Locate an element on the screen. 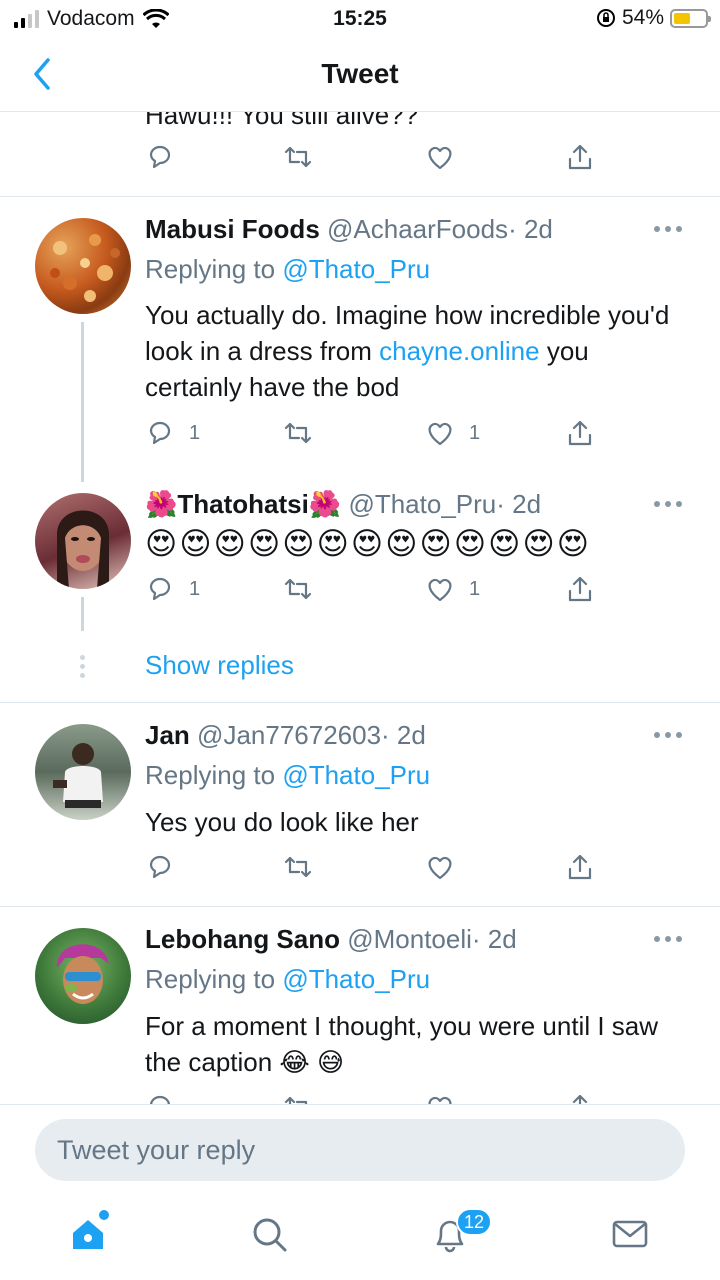 The width and height of the screenshot is (720, 1280). reply-input is located at coordinates (360, 1150).